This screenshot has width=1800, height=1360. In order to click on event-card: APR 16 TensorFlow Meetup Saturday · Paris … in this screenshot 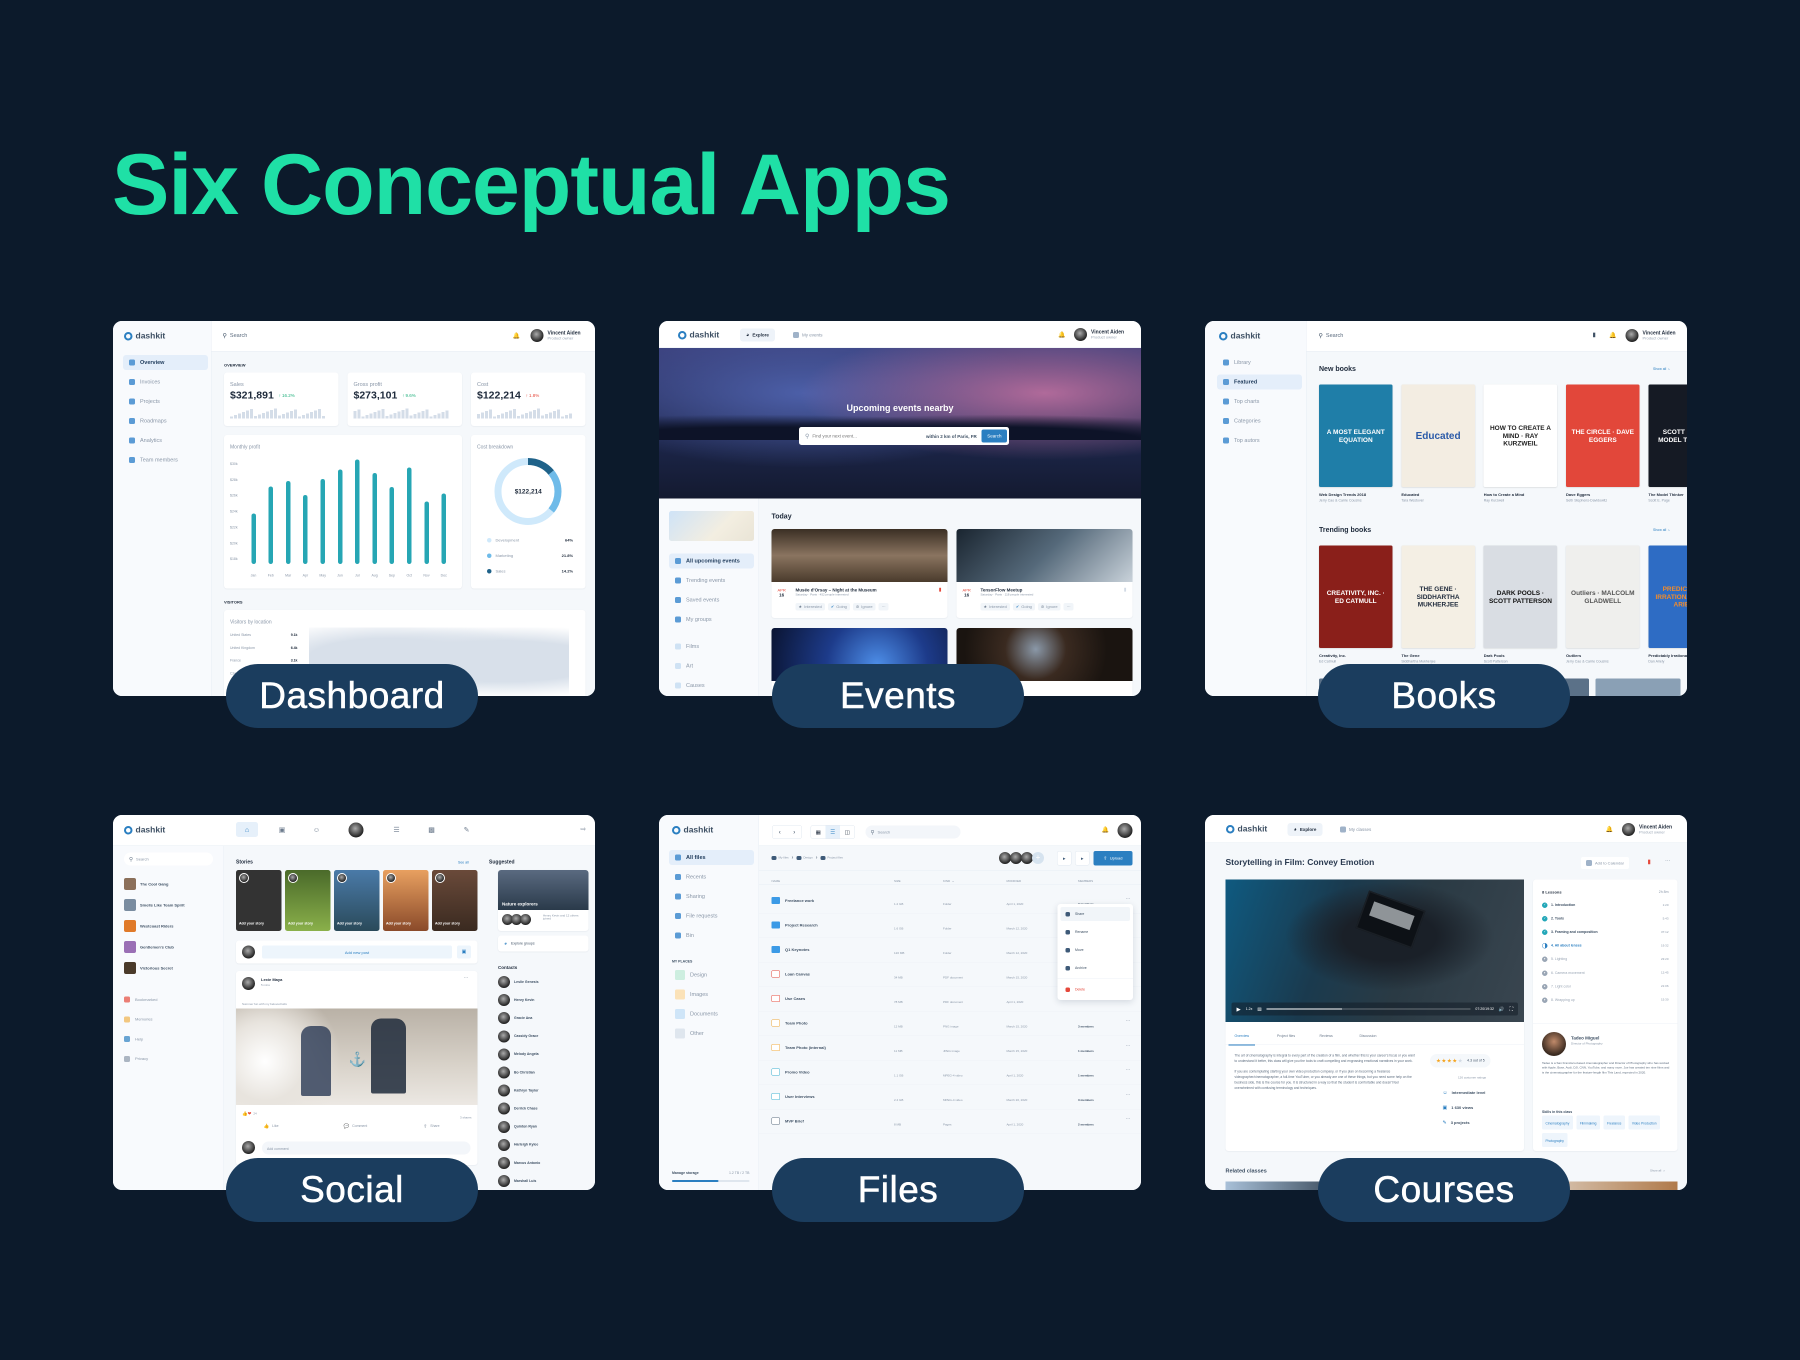, I will do `click(1044, 573)`.